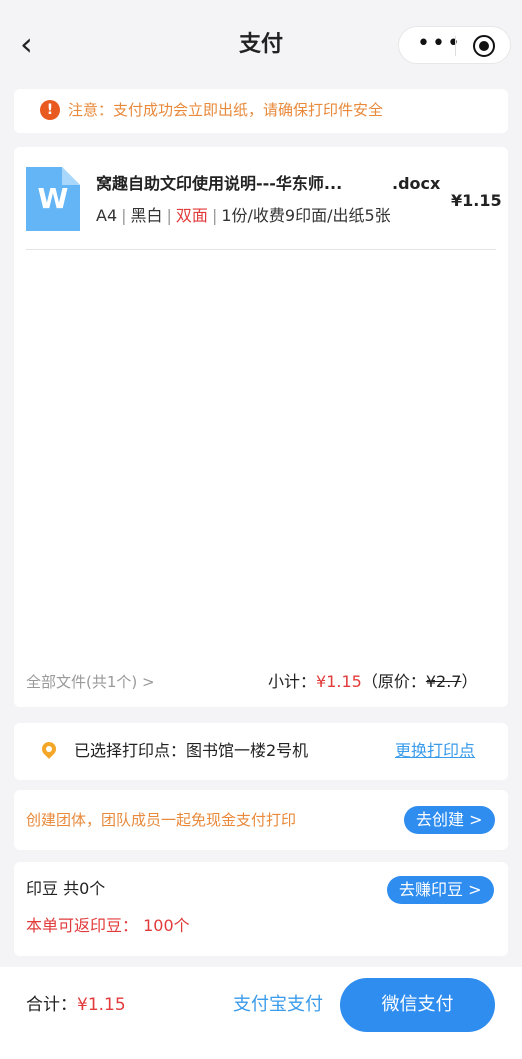 The height and width of the screenshot is (1059, 522). Describe the element at coordinates (66, 888) in the screenshot. I see `beans-count: 印豆 共0个` at that location.